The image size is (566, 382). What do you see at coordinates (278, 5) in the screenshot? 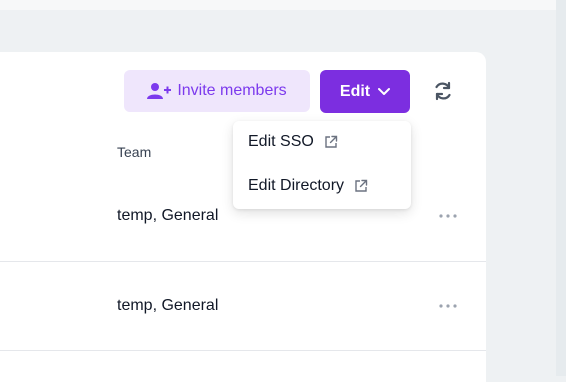
I see `top-band` at bounding box center [278, 5].